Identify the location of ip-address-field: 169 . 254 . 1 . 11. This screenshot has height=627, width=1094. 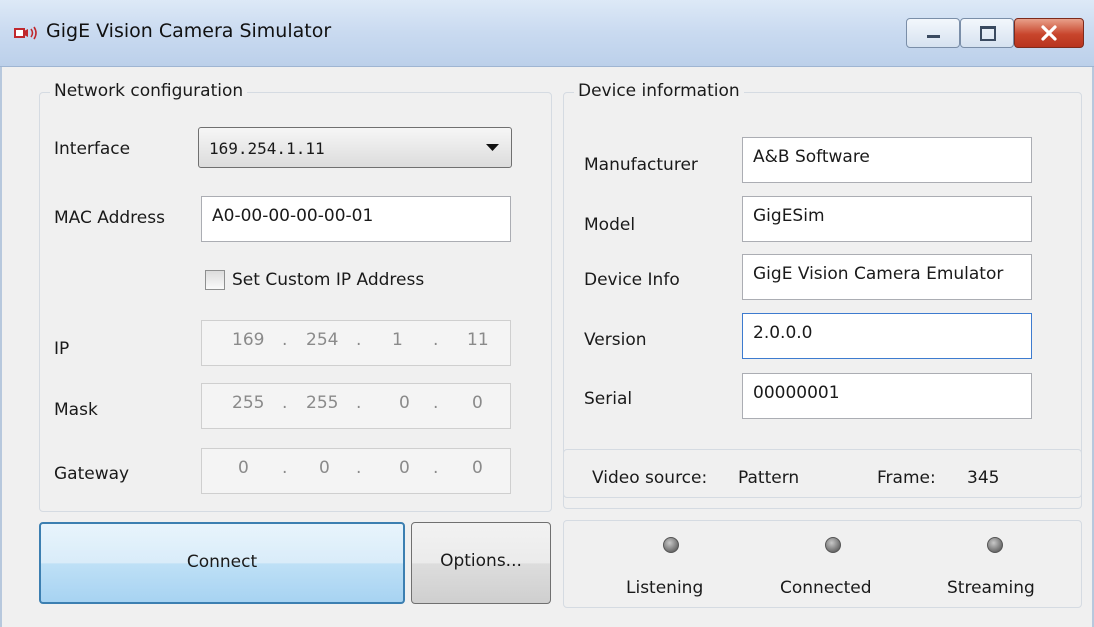
(356, 343).